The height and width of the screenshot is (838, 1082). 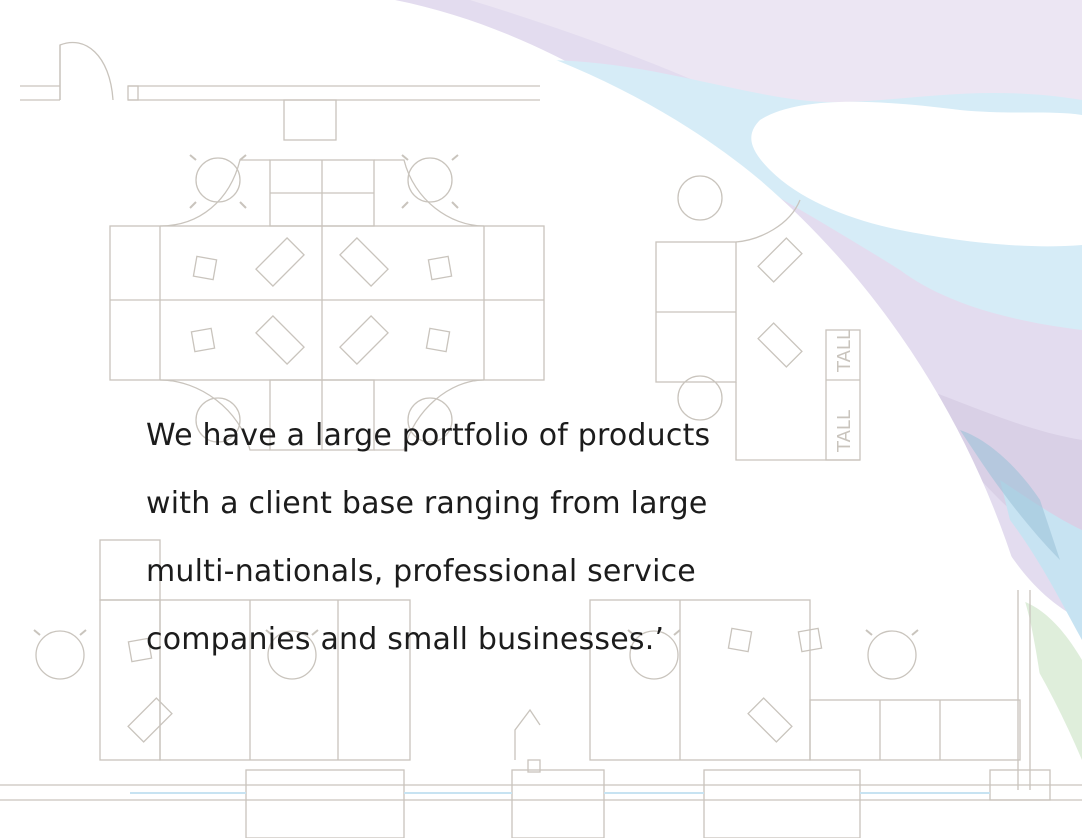 I want to click on quote-line-4: companies and small businesses.’, so click(x=405, y=639).